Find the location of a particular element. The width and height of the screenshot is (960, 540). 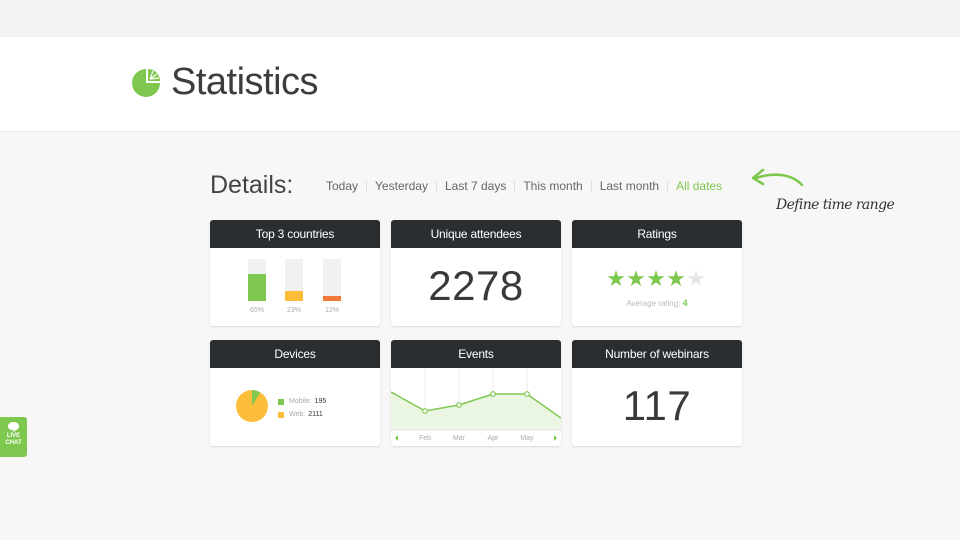

devices-pie-chart is located at coordinates (252, 406).